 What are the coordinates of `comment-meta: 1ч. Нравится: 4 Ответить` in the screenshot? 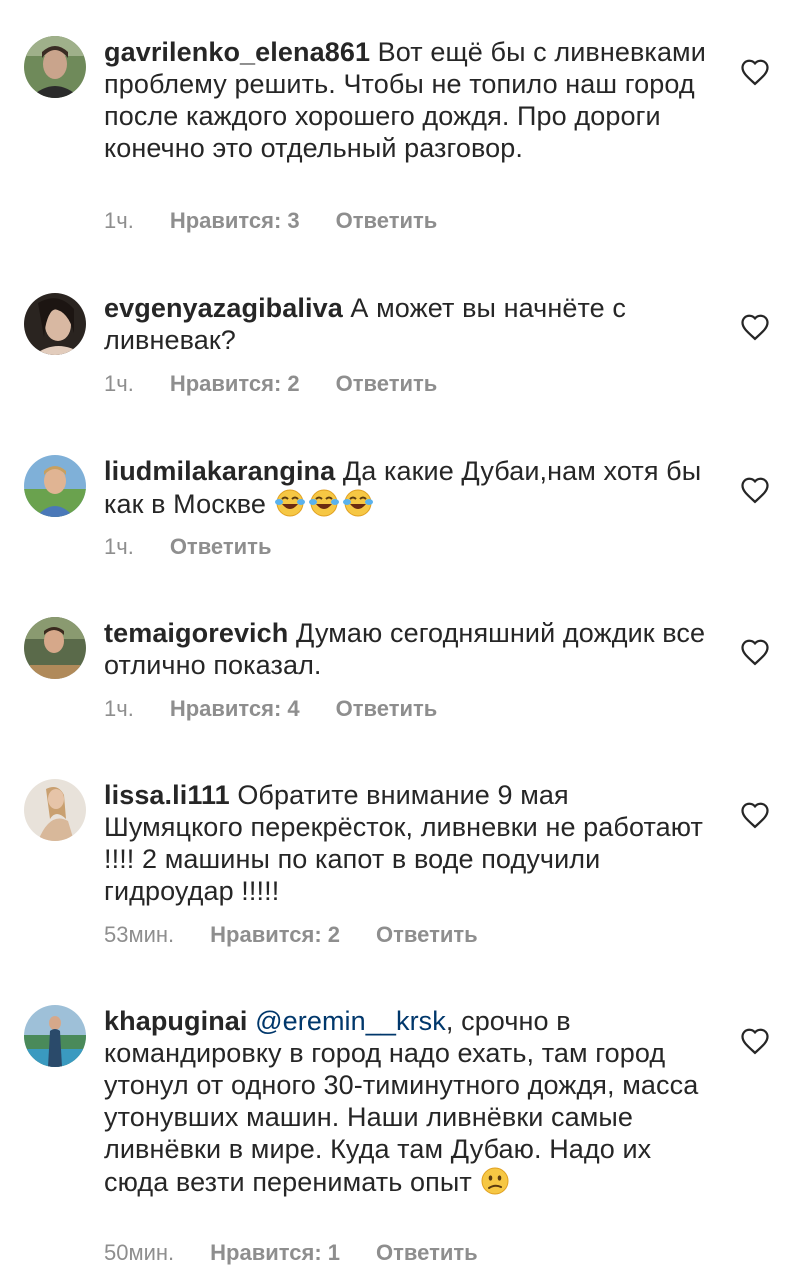 It's located at (270, 709).